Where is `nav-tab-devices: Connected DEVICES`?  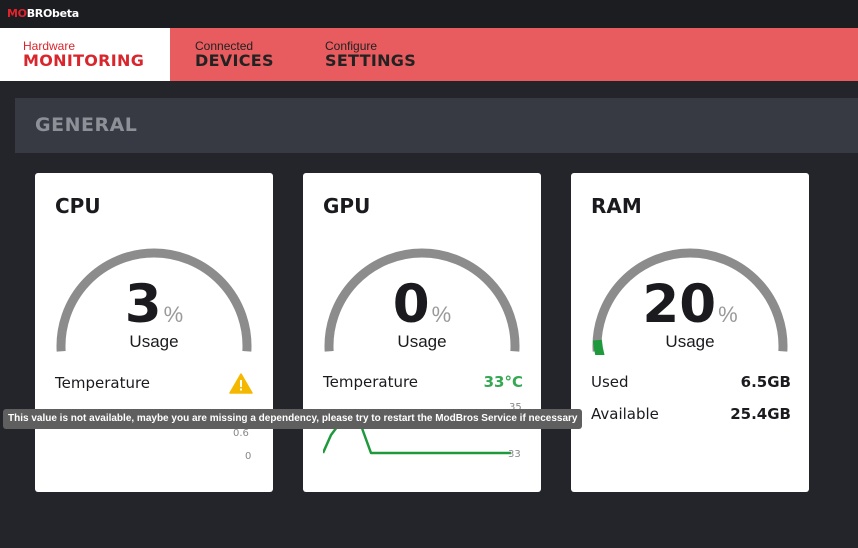 nav-tab-devices: Connected DEVICES is located at coordinates (235, 54).